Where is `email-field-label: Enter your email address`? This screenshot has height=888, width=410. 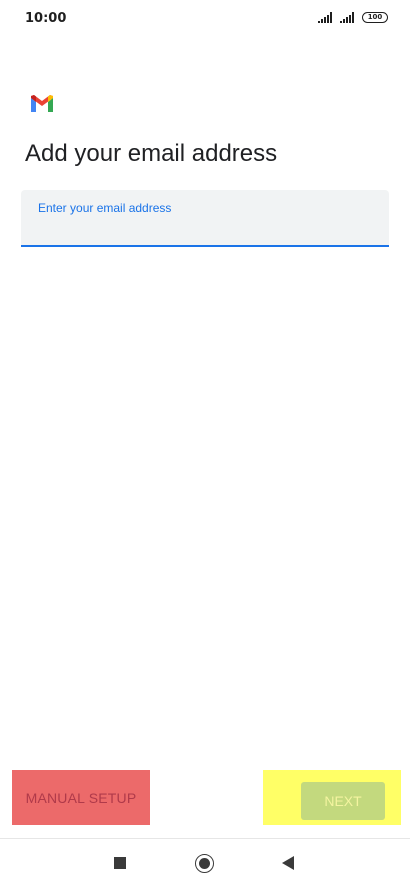
email-field-label: Enter your email address is located at coordinates (105, 208).